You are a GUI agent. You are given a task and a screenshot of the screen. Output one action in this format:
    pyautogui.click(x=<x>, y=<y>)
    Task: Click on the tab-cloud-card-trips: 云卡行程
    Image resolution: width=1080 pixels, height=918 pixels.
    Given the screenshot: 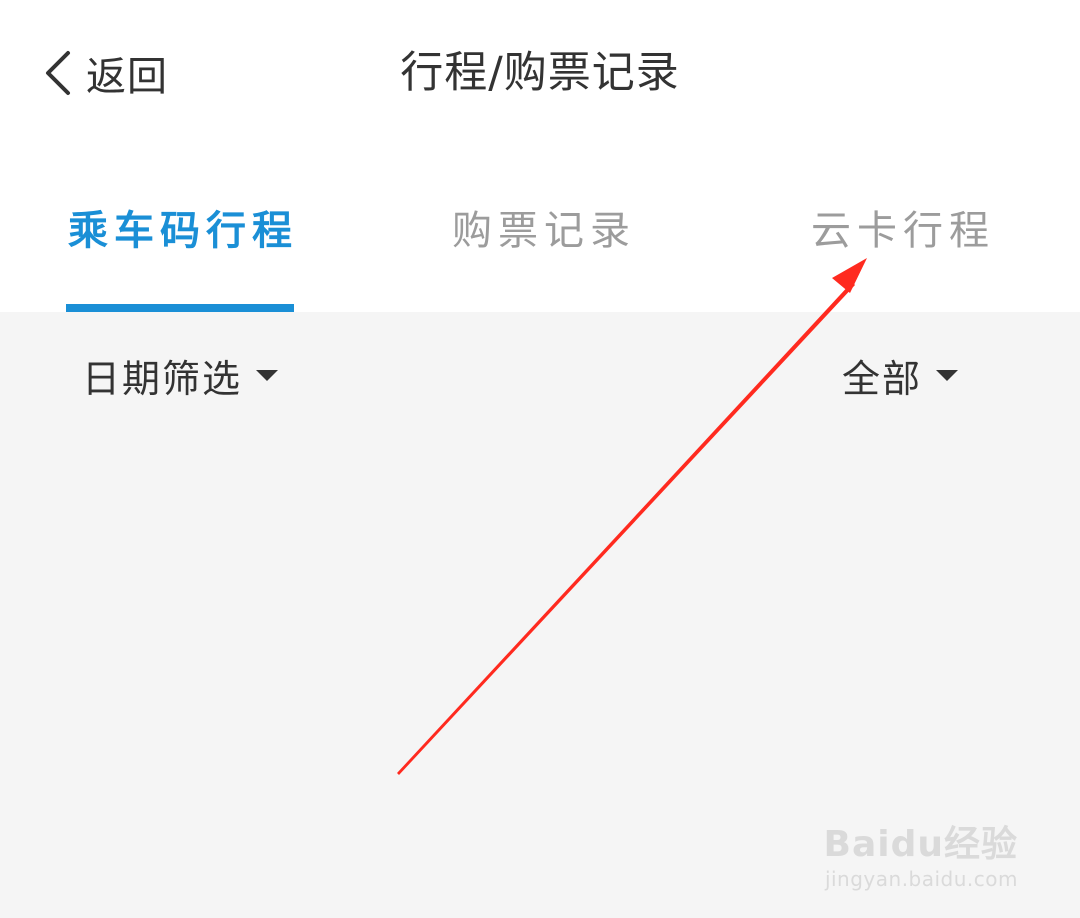 What is the action you would take?
    pyautogui.click(x=903, y=231)
    